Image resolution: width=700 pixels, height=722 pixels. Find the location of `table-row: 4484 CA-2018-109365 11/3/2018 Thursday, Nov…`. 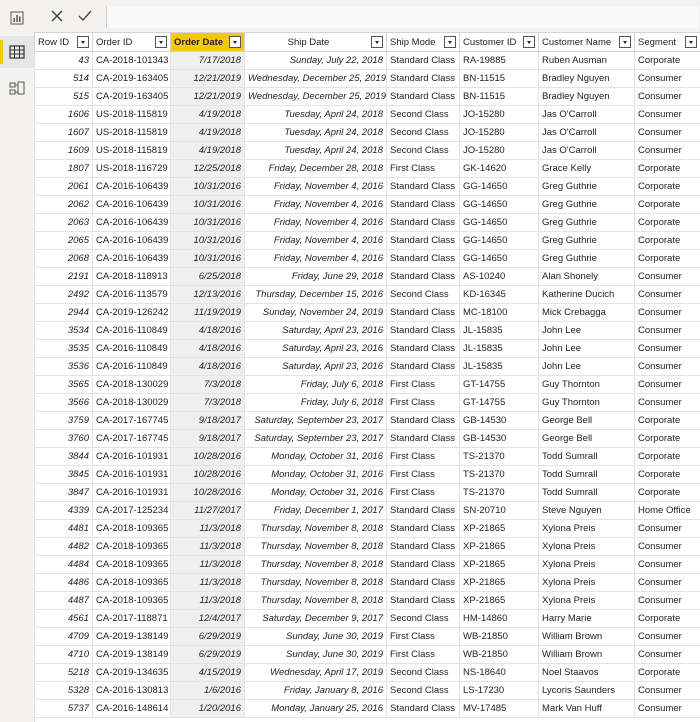

table-row: 4484 CA-2018-109365 11/3/2018 Thursday, Nov… is located at coordinates (367, 564).